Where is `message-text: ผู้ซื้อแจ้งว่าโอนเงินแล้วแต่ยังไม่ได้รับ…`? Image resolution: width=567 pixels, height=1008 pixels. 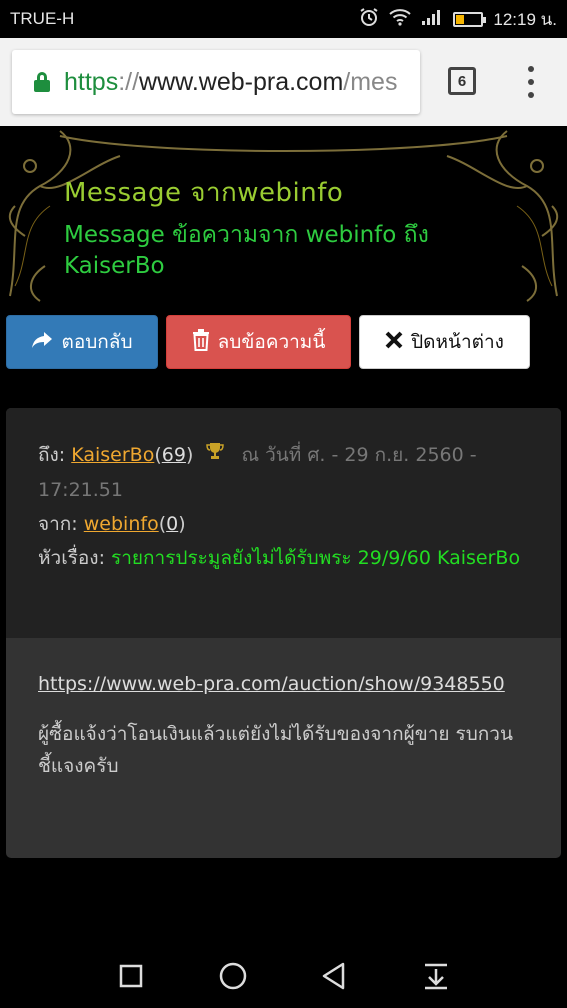 message-text: ผู้ซื้อแจ้งว่าโอนเงินแล้วแต่ยังไม่ได้รับ… is located at coordinates (275, 750).